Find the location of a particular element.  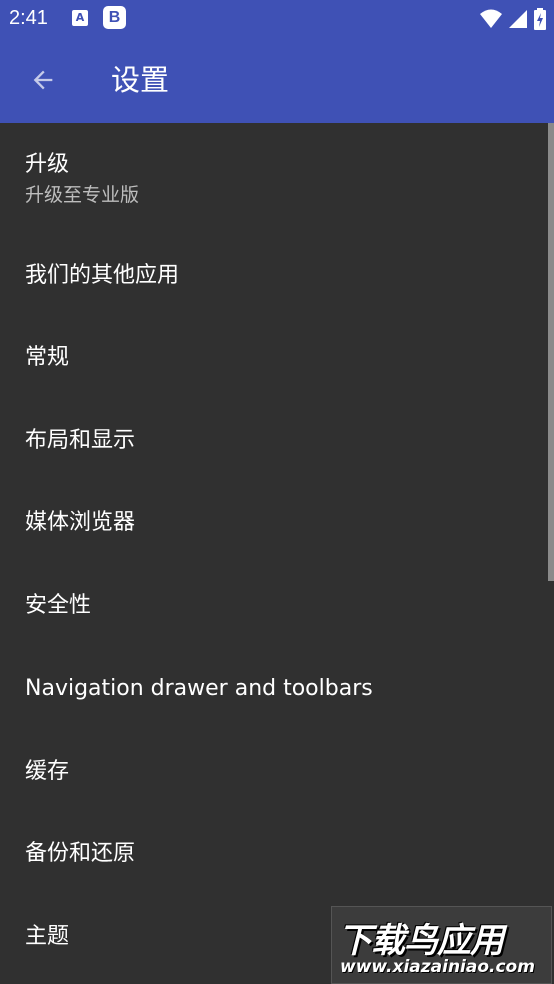

settings-item-subtitle: 升级至专业版 is located at coordinates (82, 195).